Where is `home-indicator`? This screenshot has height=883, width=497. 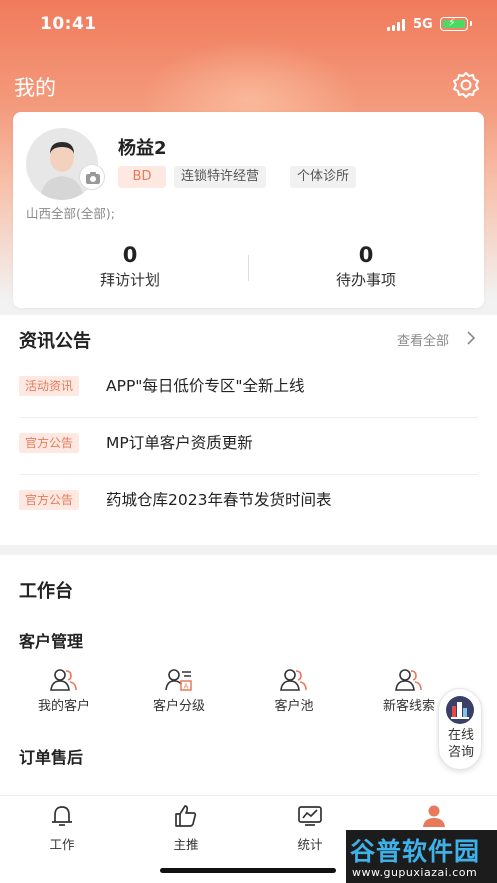
home-indicator is located at coordinates (248, 870).